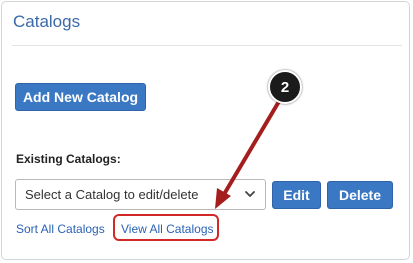 The image size is (413, 263). I want to click on catalog-select-value: Select a Catalog to edit/delete, so click(112, 194).